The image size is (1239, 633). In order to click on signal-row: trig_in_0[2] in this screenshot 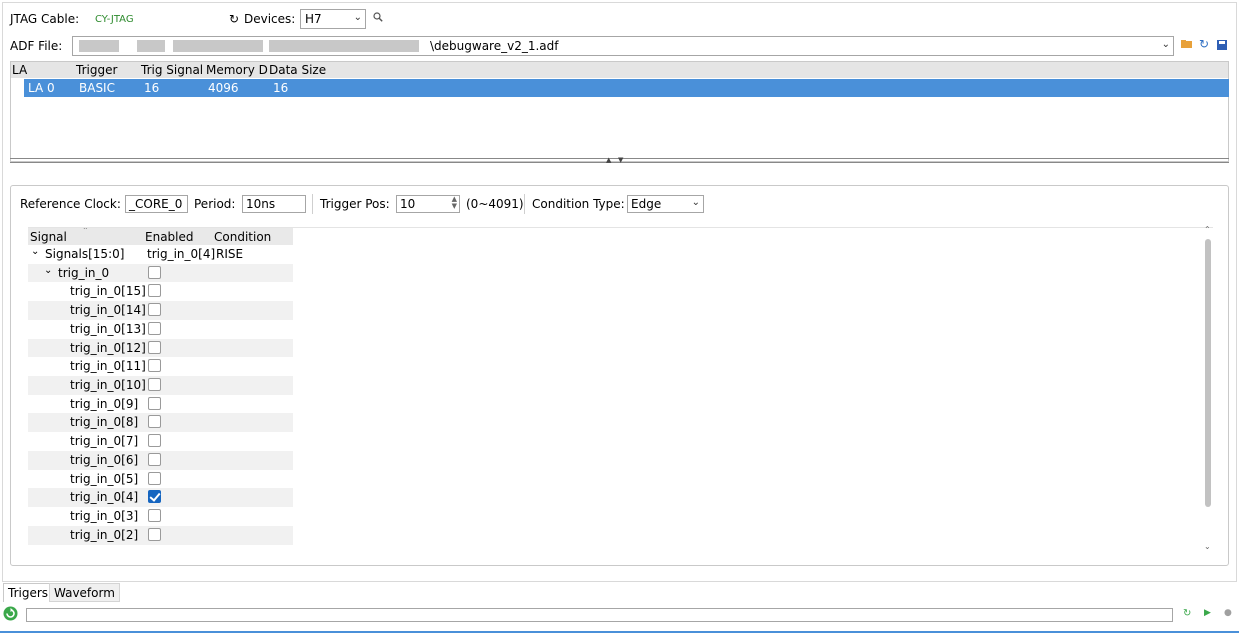, I will do `click(160, 535)`.